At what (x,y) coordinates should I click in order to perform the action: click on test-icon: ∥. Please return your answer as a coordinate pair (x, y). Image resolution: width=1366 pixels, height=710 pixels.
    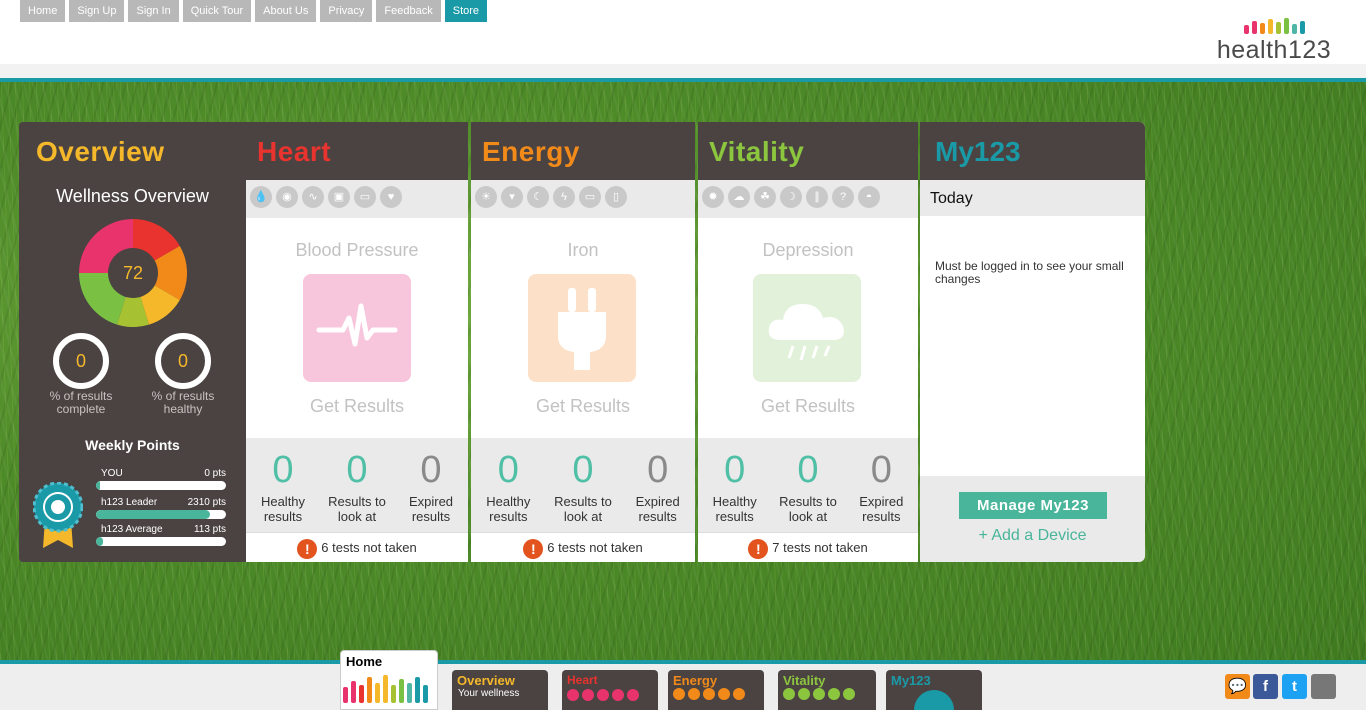
    Looking at the image, I should click on (817, 197).